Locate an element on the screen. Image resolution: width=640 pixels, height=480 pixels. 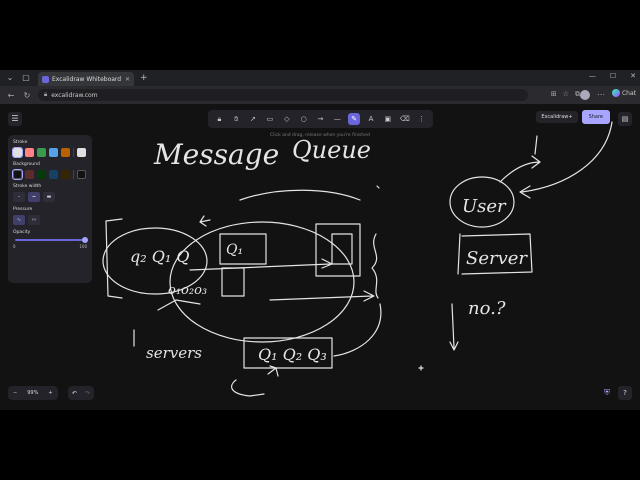
refresh-icon: ↻ is located at coordinates (27, 95).